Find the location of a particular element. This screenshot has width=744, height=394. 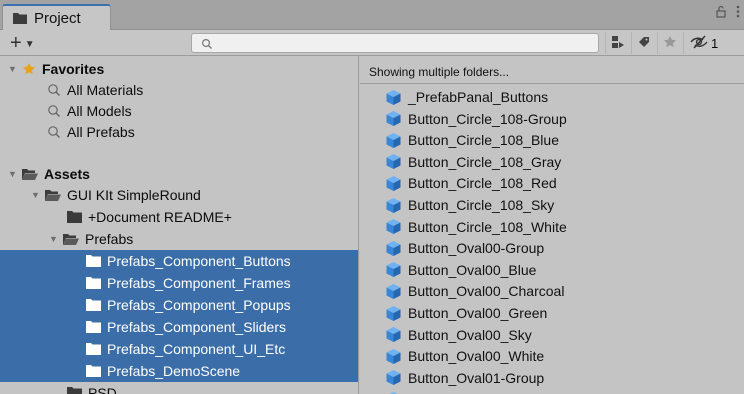

more-options-icon is located at coordinates (738, 13).